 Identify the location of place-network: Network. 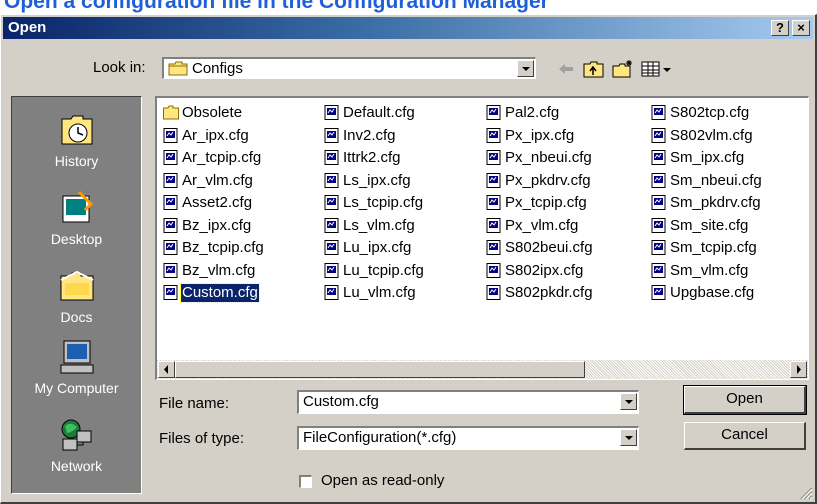
(76, 444).